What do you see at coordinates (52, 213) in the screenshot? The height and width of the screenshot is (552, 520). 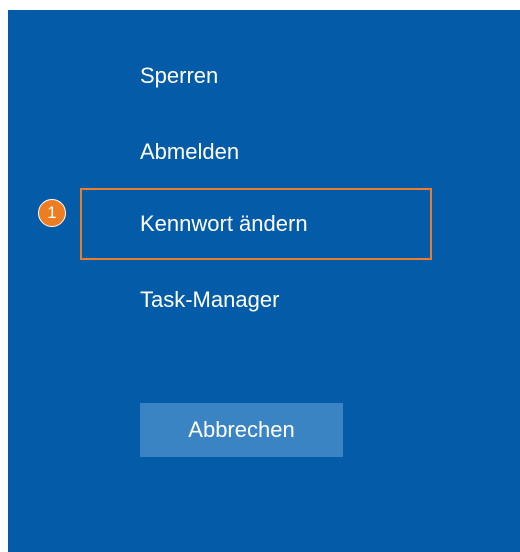 I see `annotation-step-badge: 1` at bounding box center [52, 213].